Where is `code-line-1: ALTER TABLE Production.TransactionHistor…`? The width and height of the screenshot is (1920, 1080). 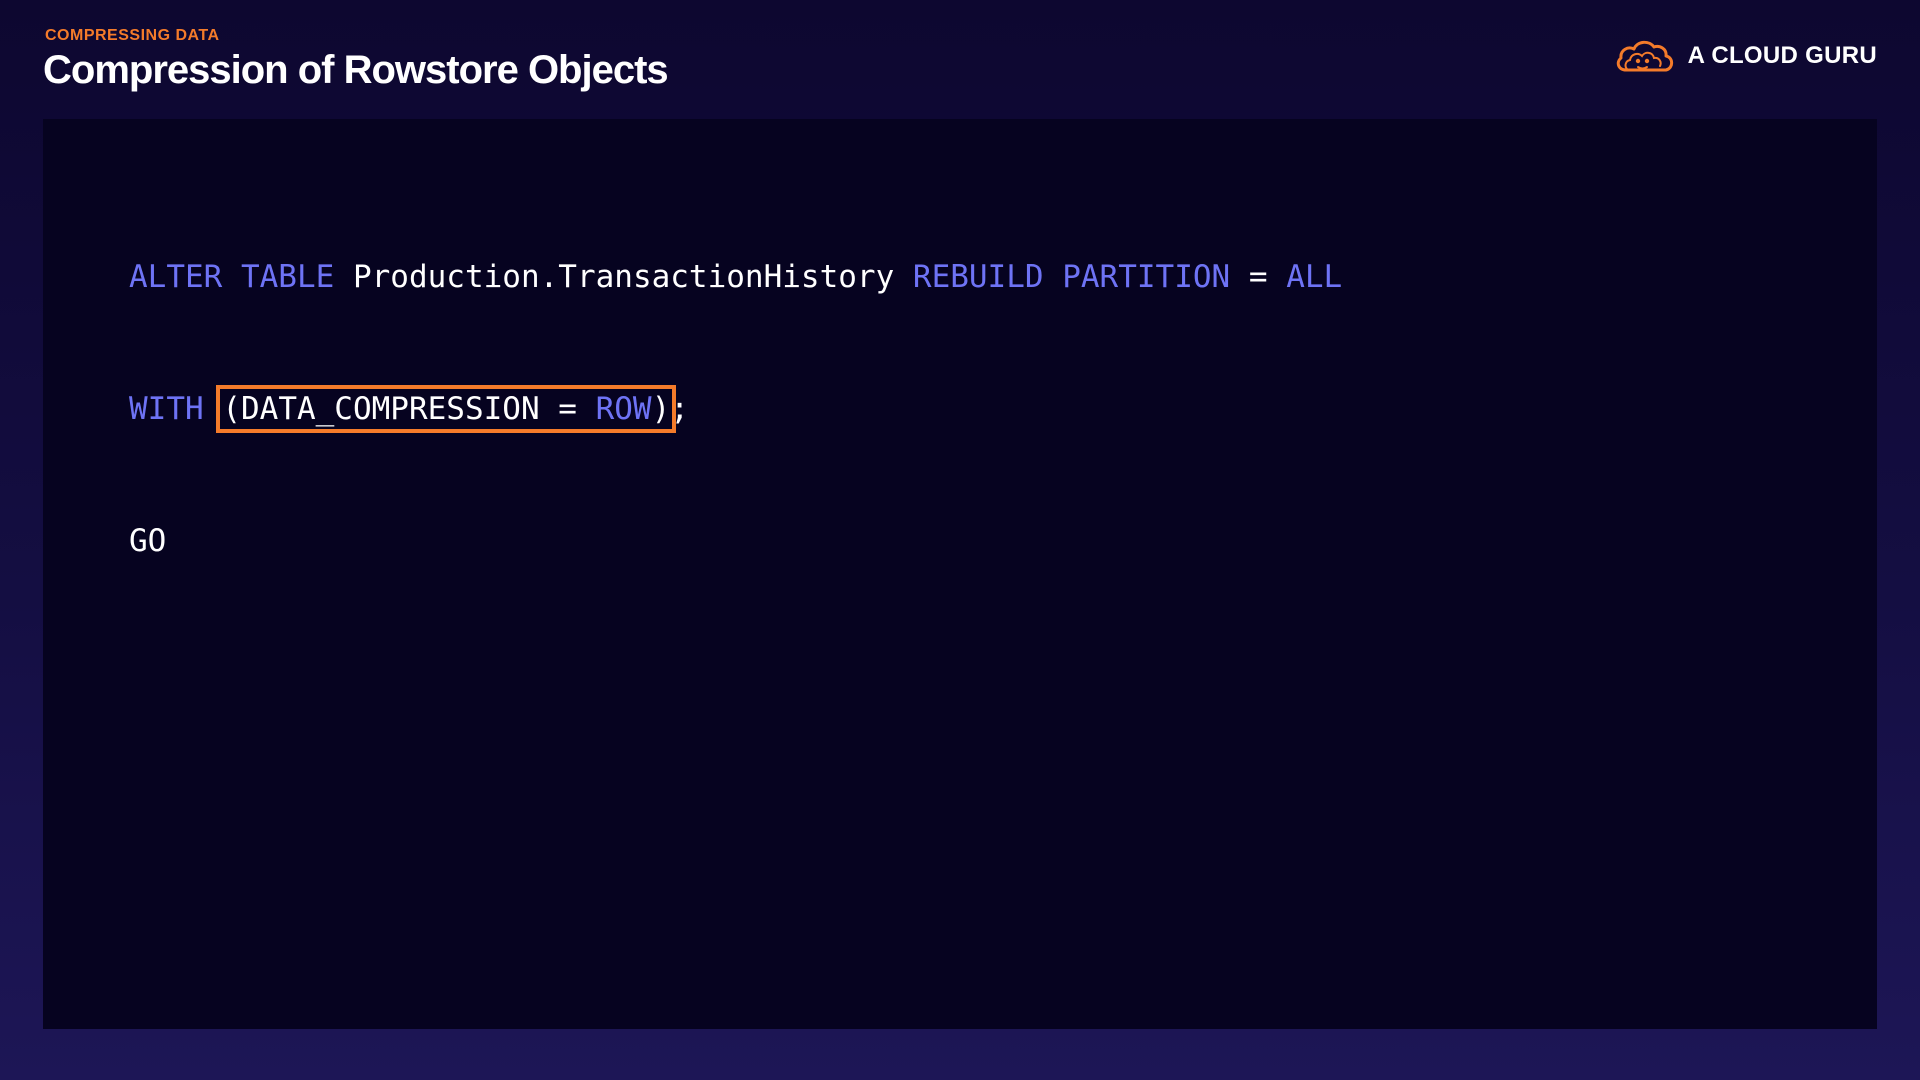
code-line-1: ALTER TABLE Production.TransactionHistor… is located at coordinates (735, 277).